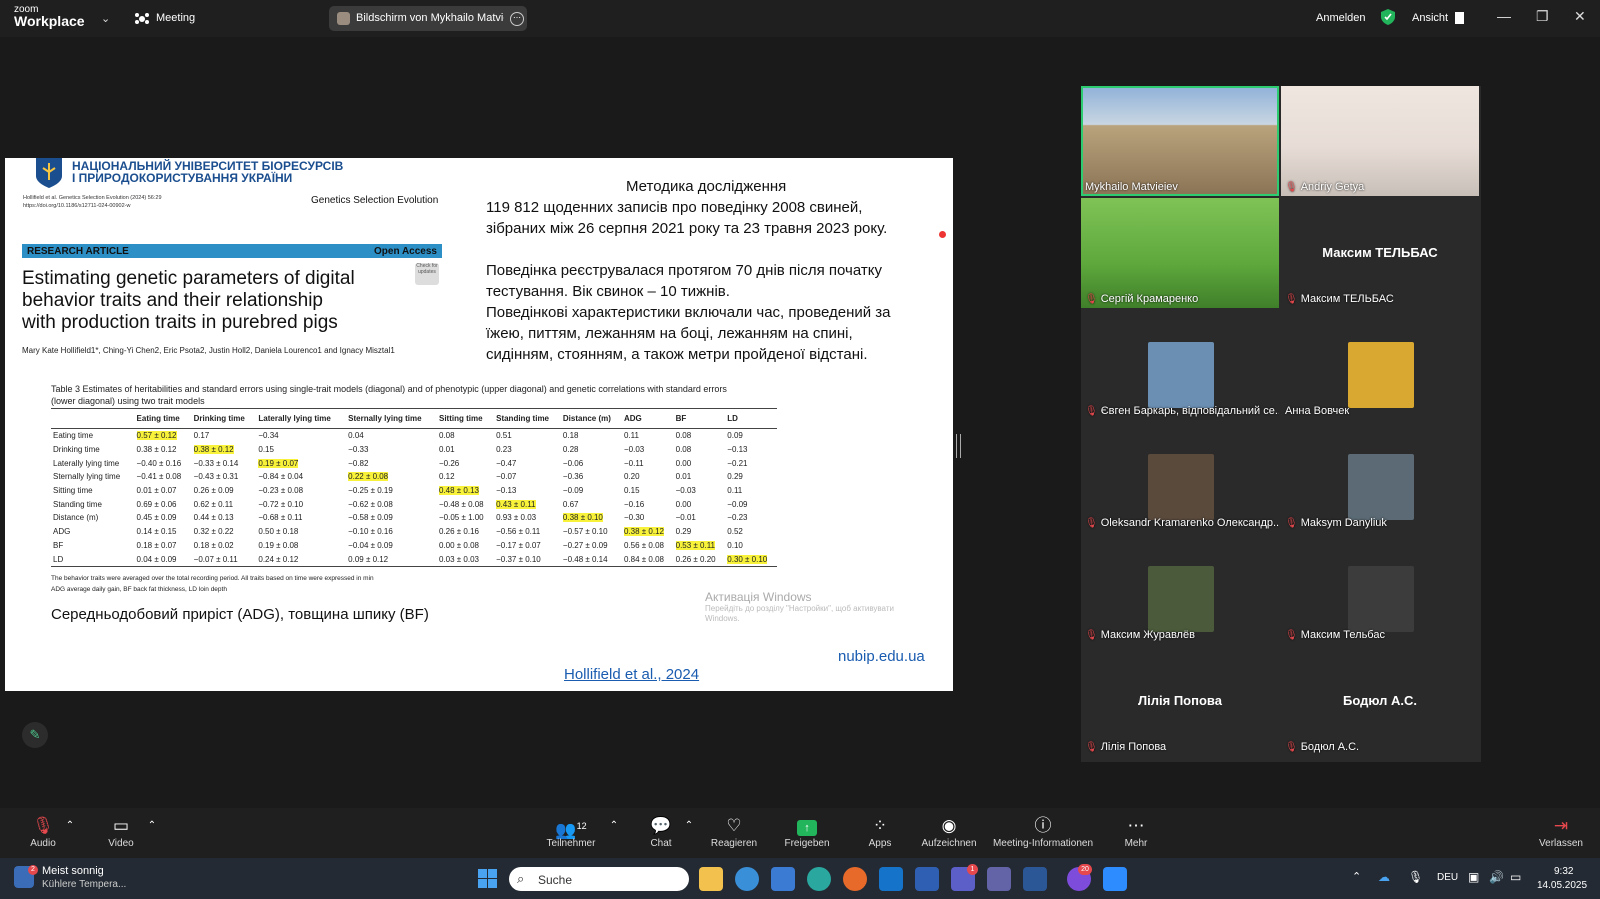 The height and width of the screenshot is (899, 1600). What do you see at coordinates (1180, 141) in the screenshot?
I see `participant-tile: Mykhailo Matvieiev` at bounding box center [1180, 141].